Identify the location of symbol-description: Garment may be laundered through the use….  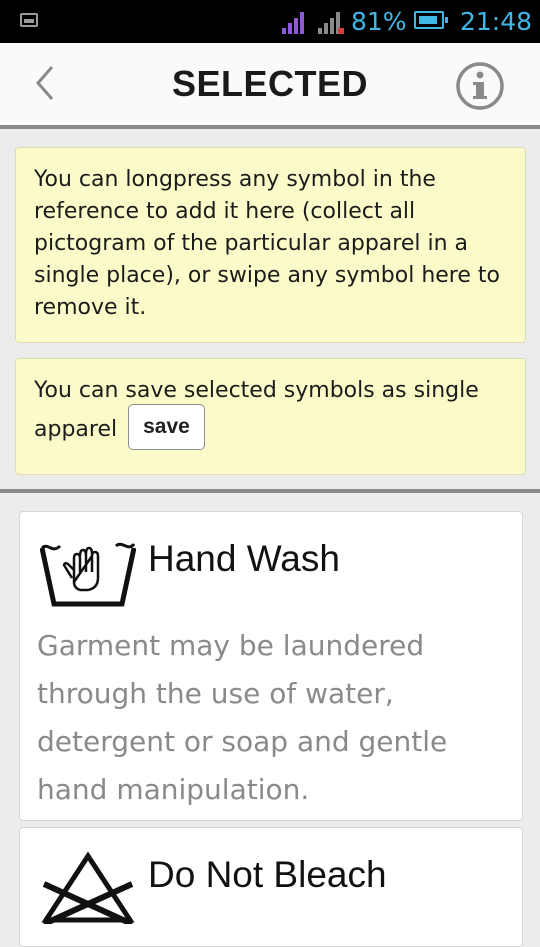
(242, 717).